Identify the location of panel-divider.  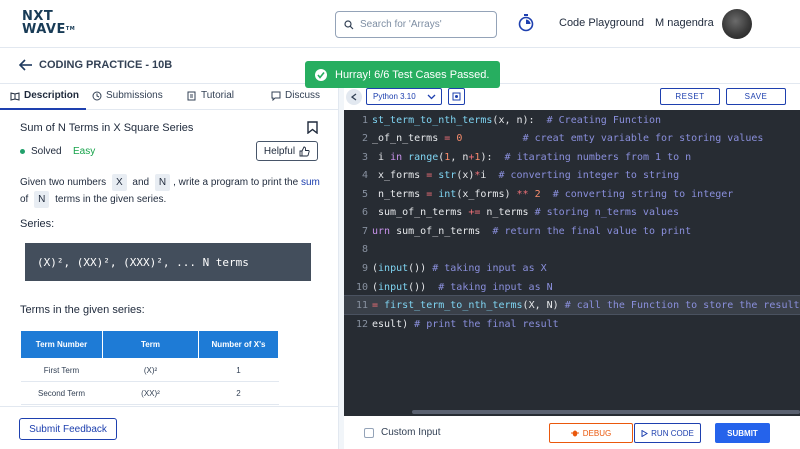
(169, 406).